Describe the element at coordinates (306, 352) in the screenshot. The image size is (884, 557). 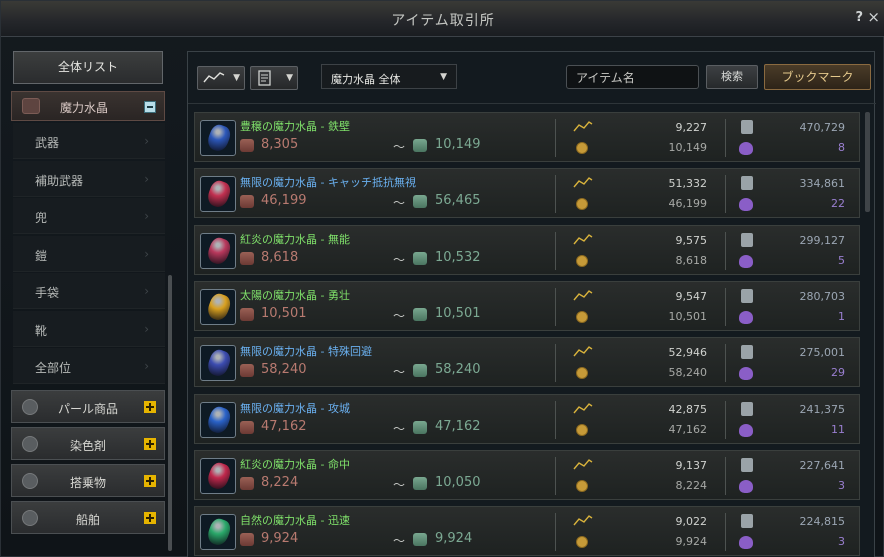
I see `item-name: 無限の魔力水晶 - 特殊回避` at that location.